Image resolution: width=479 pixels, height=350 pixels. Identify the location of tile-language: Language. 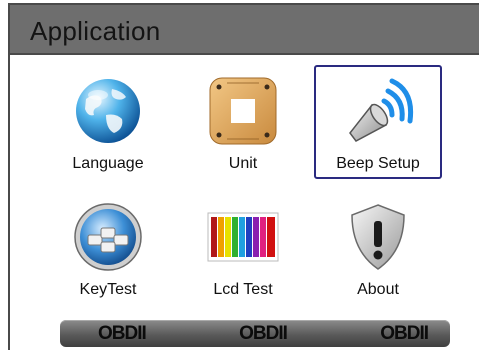
(108, 122).